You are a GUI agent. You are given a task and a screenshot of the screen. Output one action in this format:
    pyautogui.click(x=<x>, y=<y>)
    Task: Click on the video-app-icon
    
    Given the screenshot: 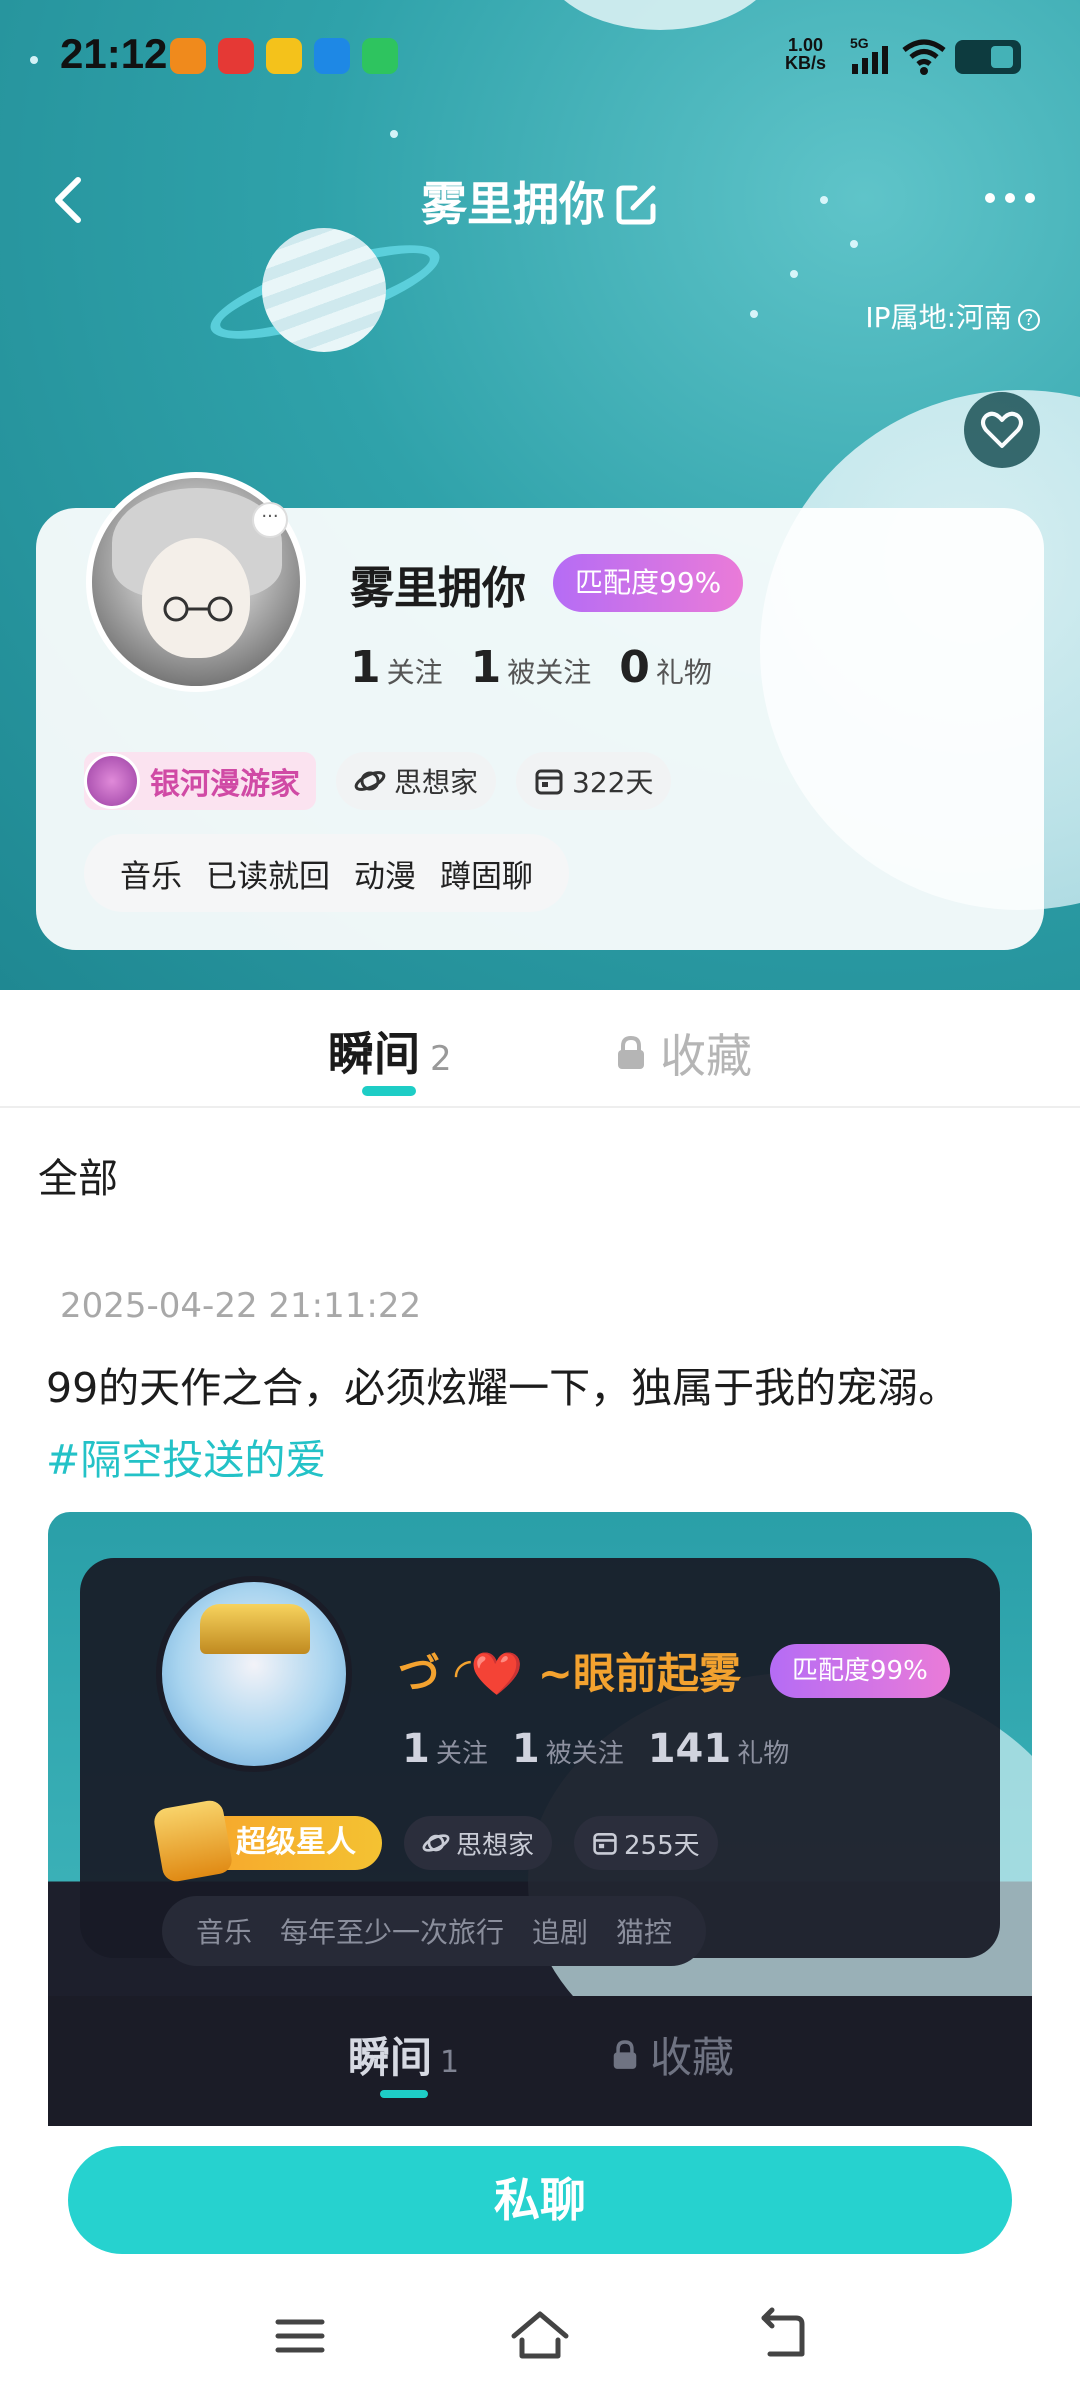 What is the action you would take?
    pyautogui.click(x=188, y=56)
    